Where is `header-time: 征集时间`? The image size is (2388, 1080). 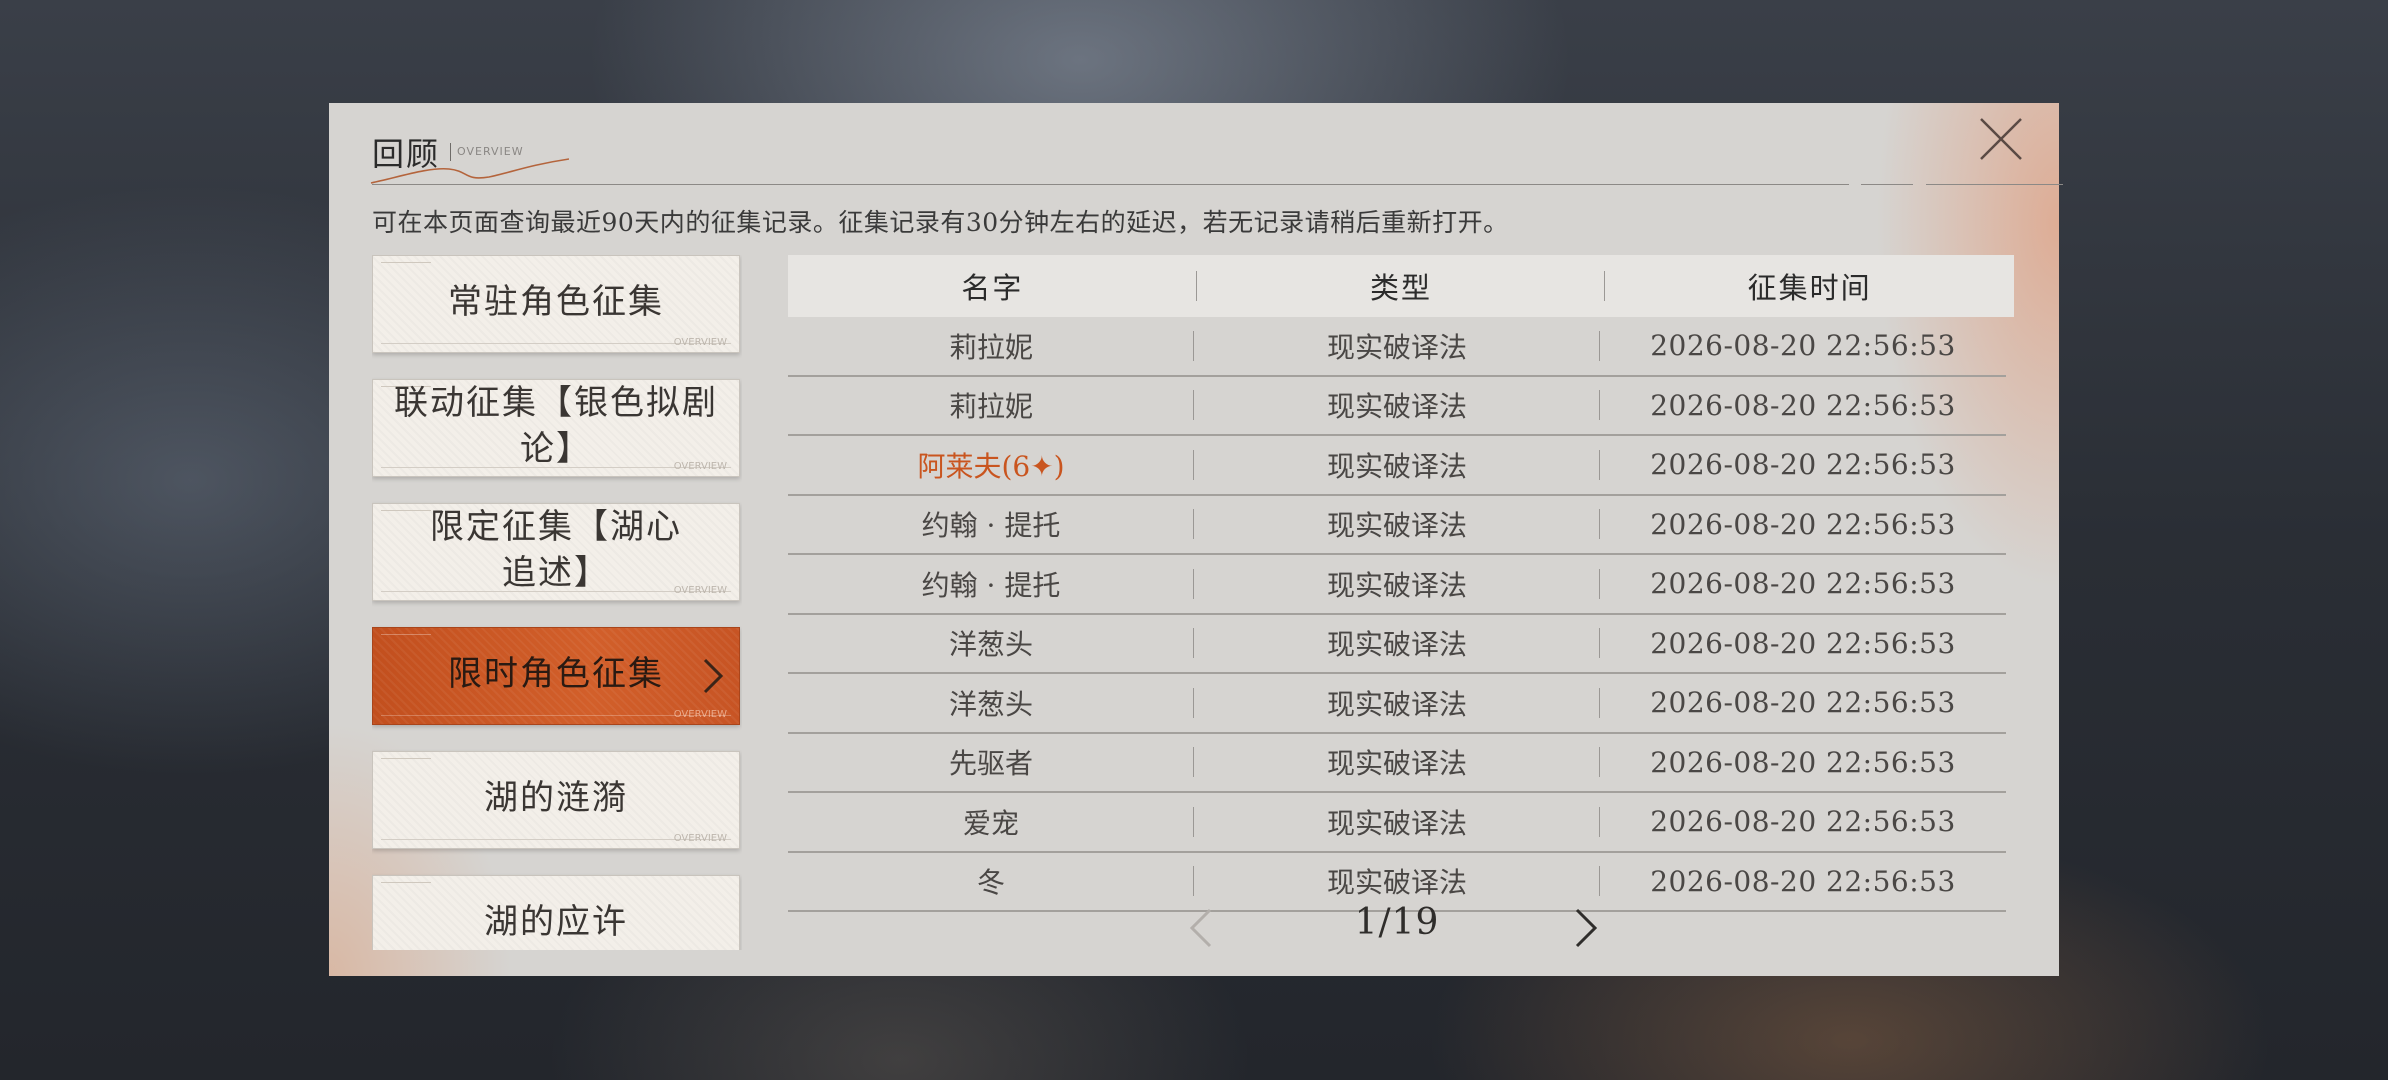 header-time: 征集时间 is located at coordinates (1809, 288).